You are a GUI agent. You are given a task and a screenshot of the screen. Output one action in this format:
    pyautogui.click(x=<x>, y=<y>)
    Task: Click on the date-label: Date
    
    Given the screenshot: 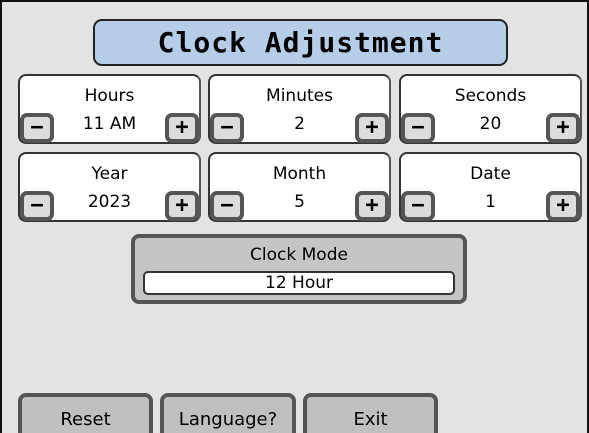 What is the action you would take?
    pyautogui.click(x=490, y=174)
    